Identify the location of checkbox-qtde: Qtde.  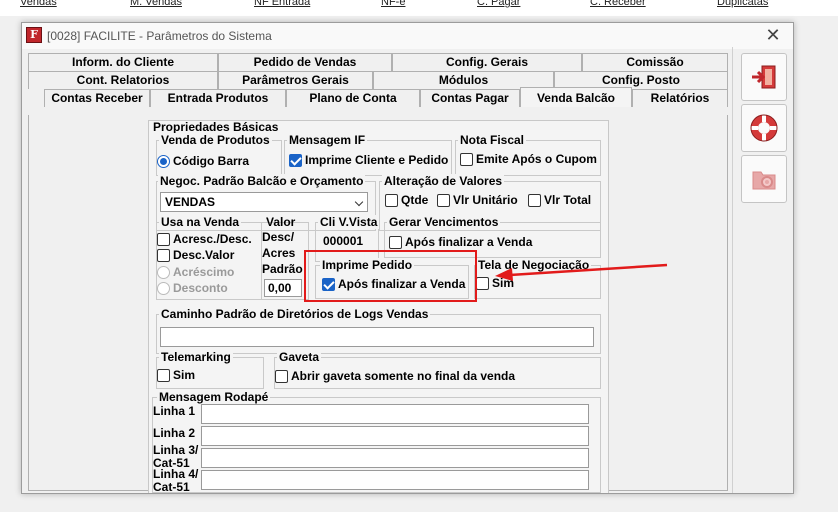
(406, 200).